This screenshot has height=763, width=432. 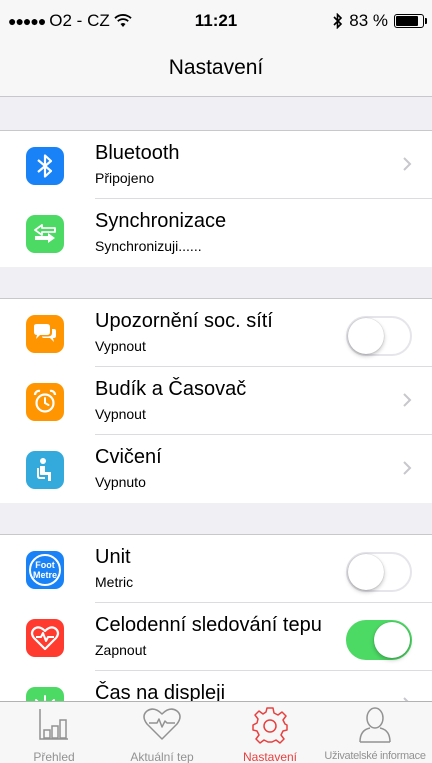 I want to click on tab-user-info: Uživatelské informace, so click(x=375, y=732).